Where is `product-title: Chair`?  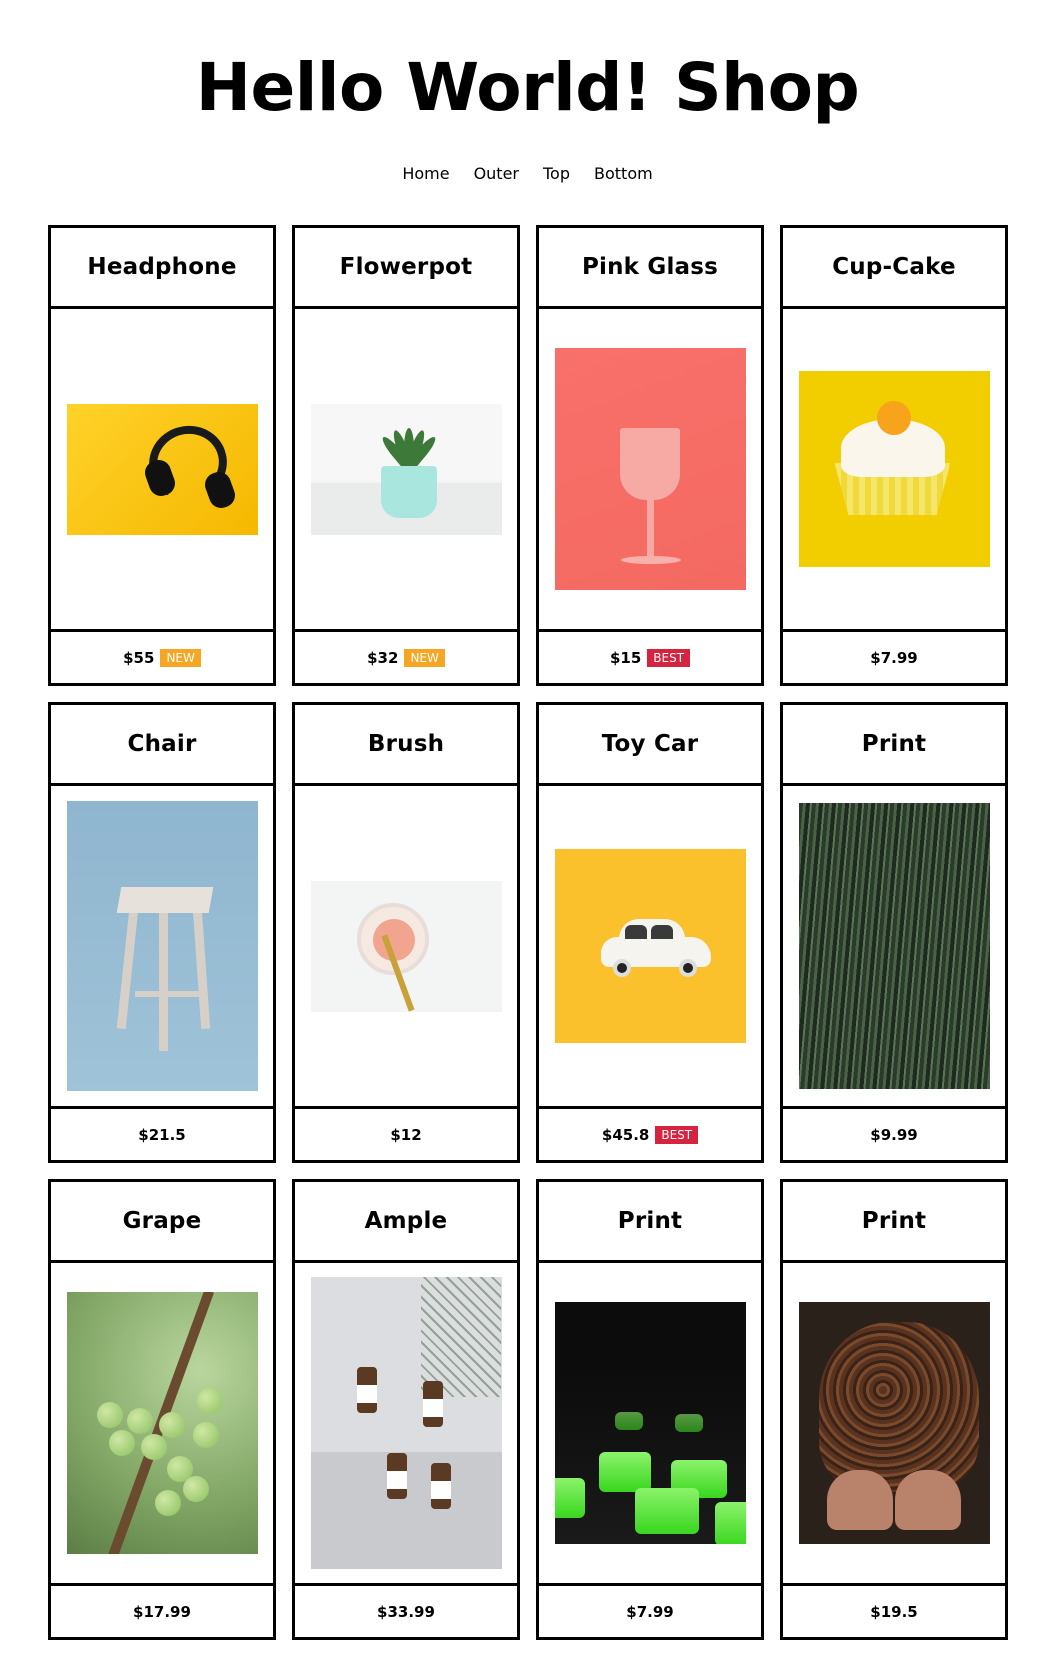 product-title: Chair is located at coordinates (162, 745).